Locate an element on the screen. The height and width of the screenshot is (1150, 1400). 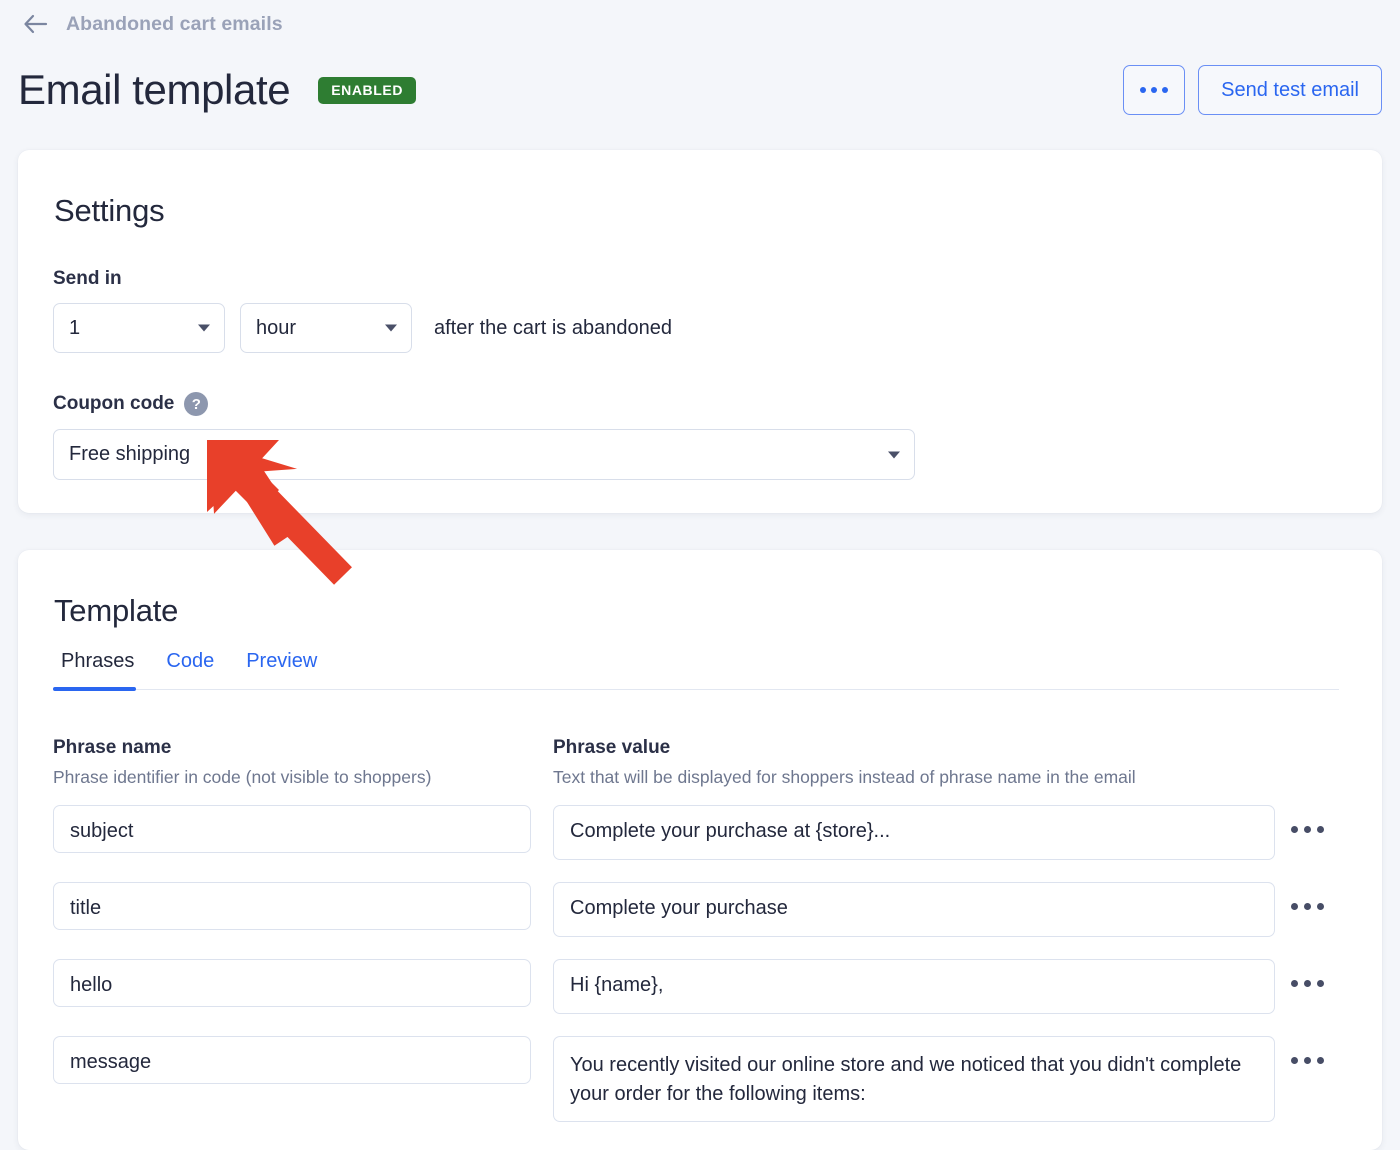
tab-code: Code is located at coordinates (190, 669).